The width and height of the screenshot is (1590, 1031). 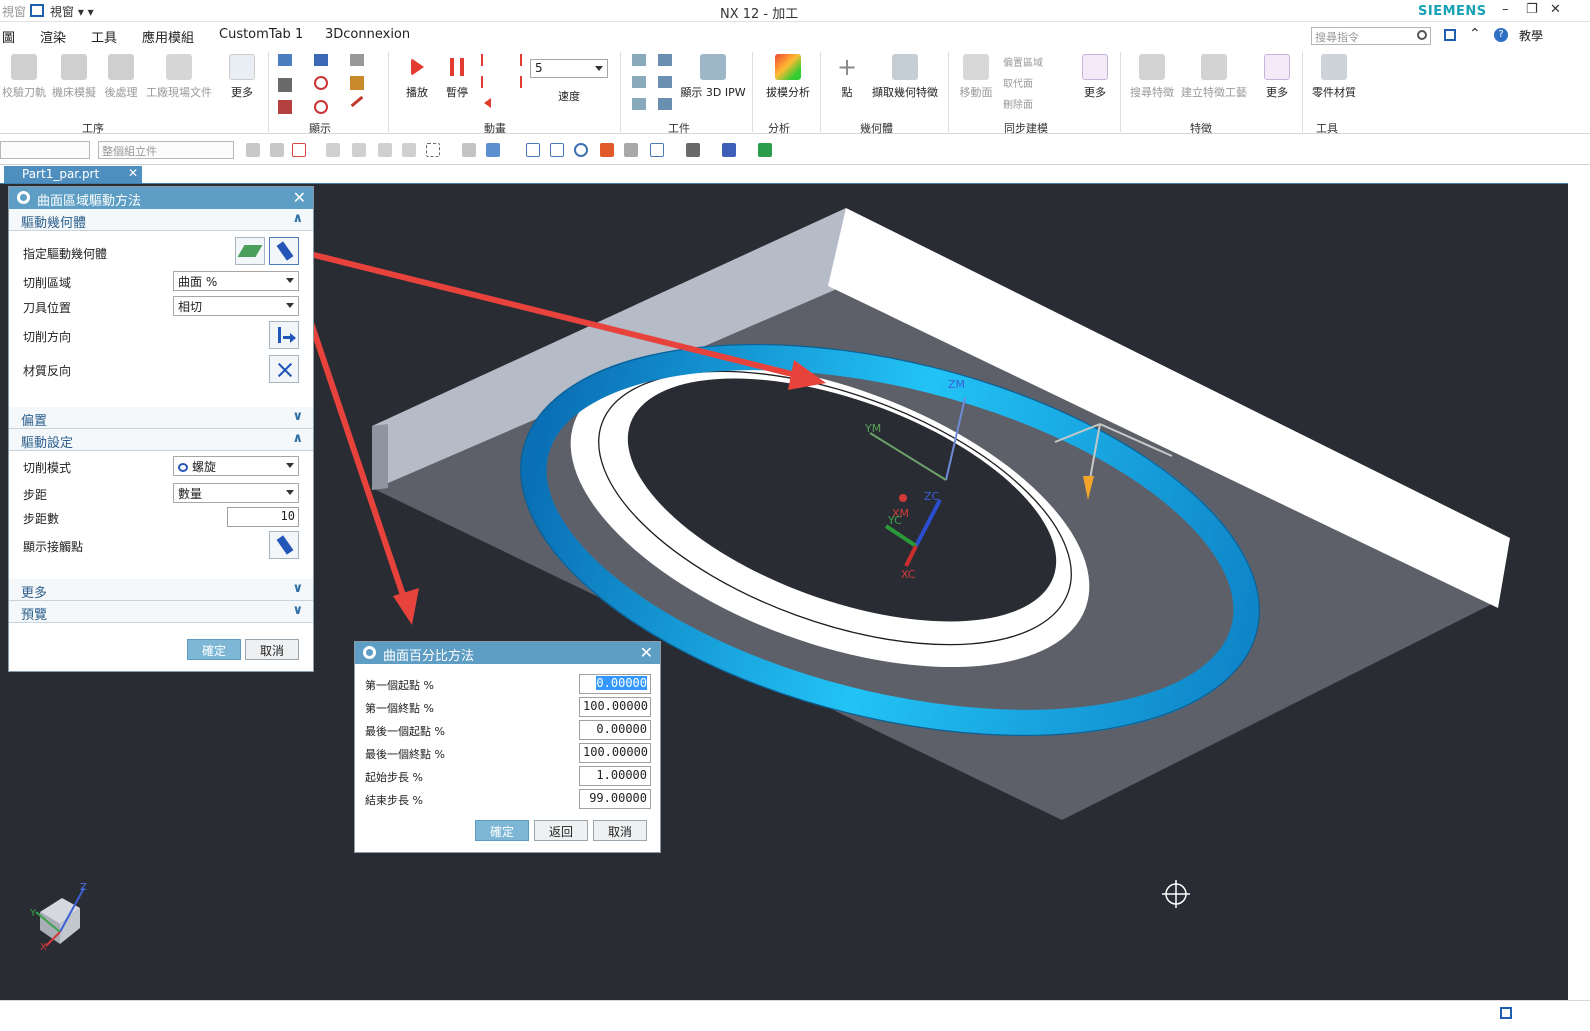 What do you see at coordinates (1018, 103) in the screenshot?
I see `delete-face-button: 刪除面` at bounding box center [1018, 103].